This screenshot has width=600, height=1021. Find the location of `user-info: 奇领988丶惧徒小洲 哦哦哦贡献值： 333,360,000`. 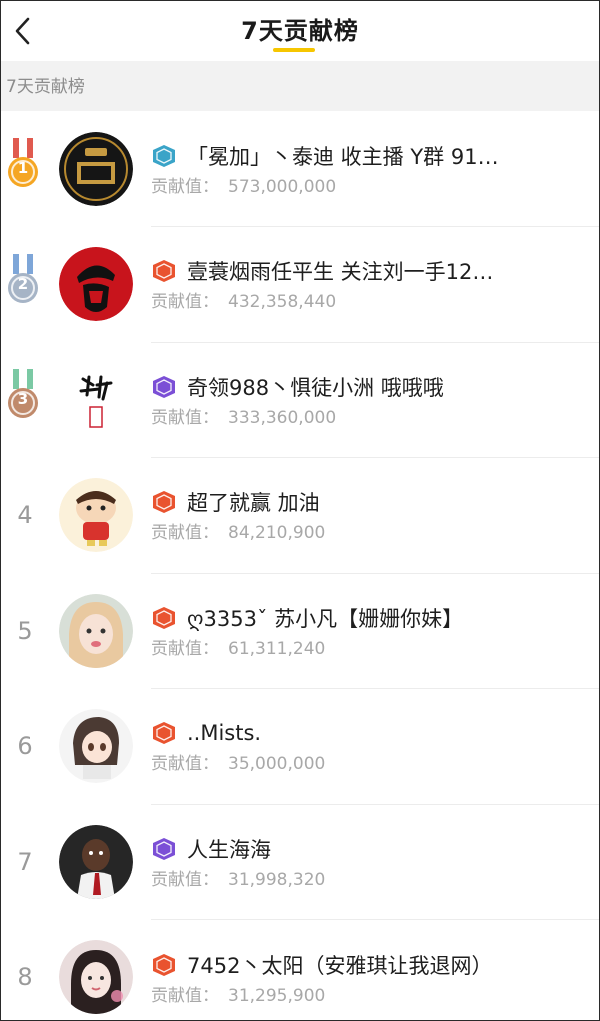

user-info: 奇领988丶惧徒小洲 哦哦哦贡献值： 333,360,000 is located at coordinates (375, 400).